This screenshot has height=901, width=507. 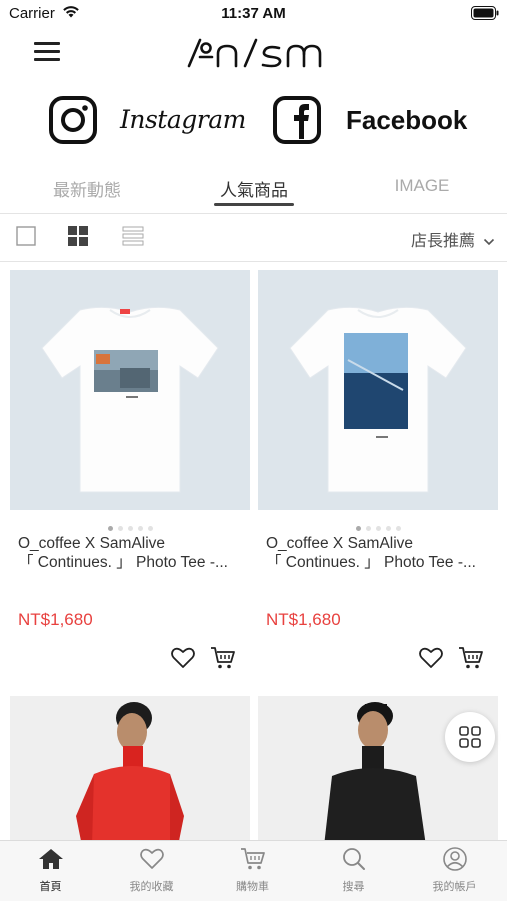 What do you see at coordinates (50, 859) in the screenshot?
I see `home-icon` at bounding box center [50, 859].